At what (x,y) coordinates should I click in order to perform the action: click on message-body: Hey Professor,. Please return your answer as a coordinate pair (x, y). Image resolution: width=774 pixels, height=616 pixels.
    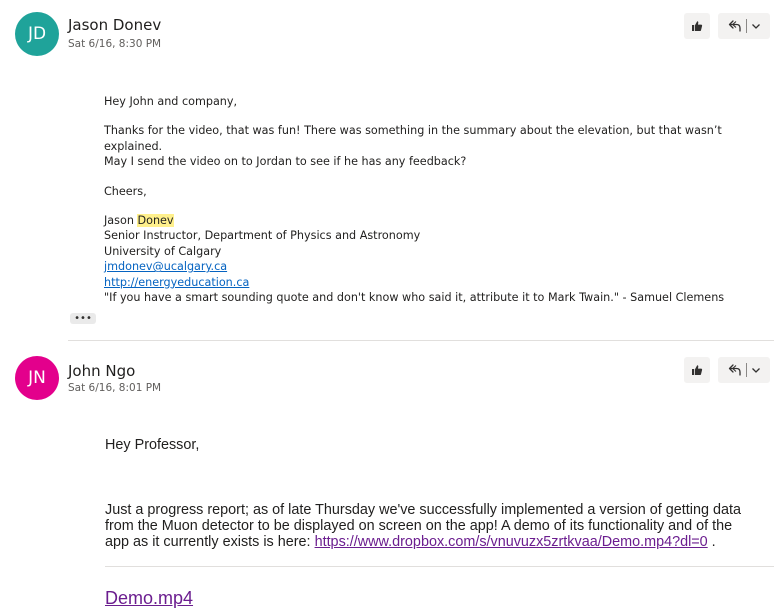
    Looking at the image, I should click on (152, 445).